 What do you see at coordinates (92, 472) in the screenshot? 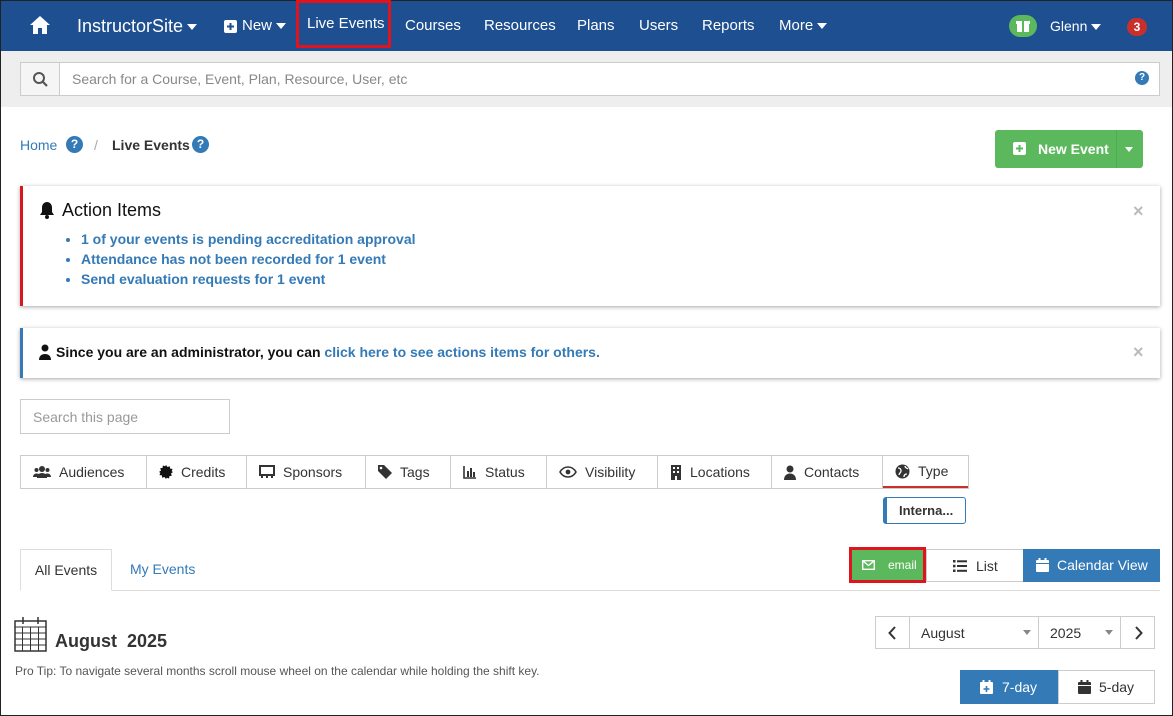
I see `filter-audiences-label: Audiences` at bounding box center [92, 472].